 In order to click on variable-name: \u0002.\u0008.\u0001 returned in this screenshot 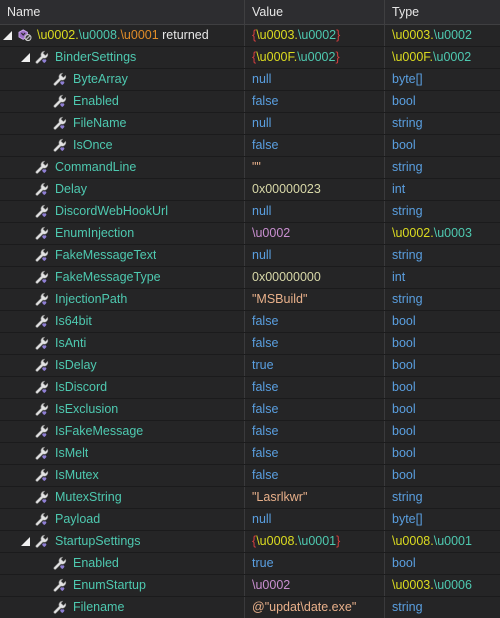, I will do `click(123, 35)`.